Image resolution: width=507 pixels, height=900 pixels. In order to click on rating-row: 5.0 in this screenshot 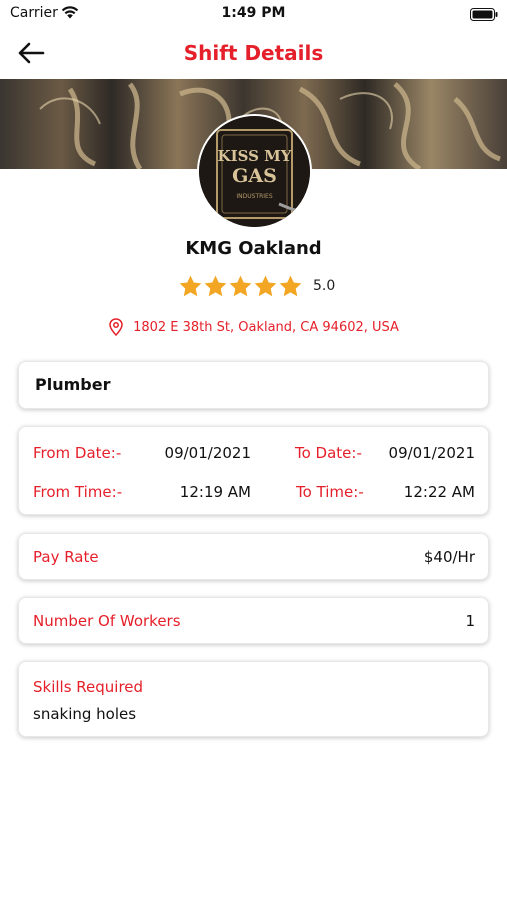, I will do `click(256, 286)`.